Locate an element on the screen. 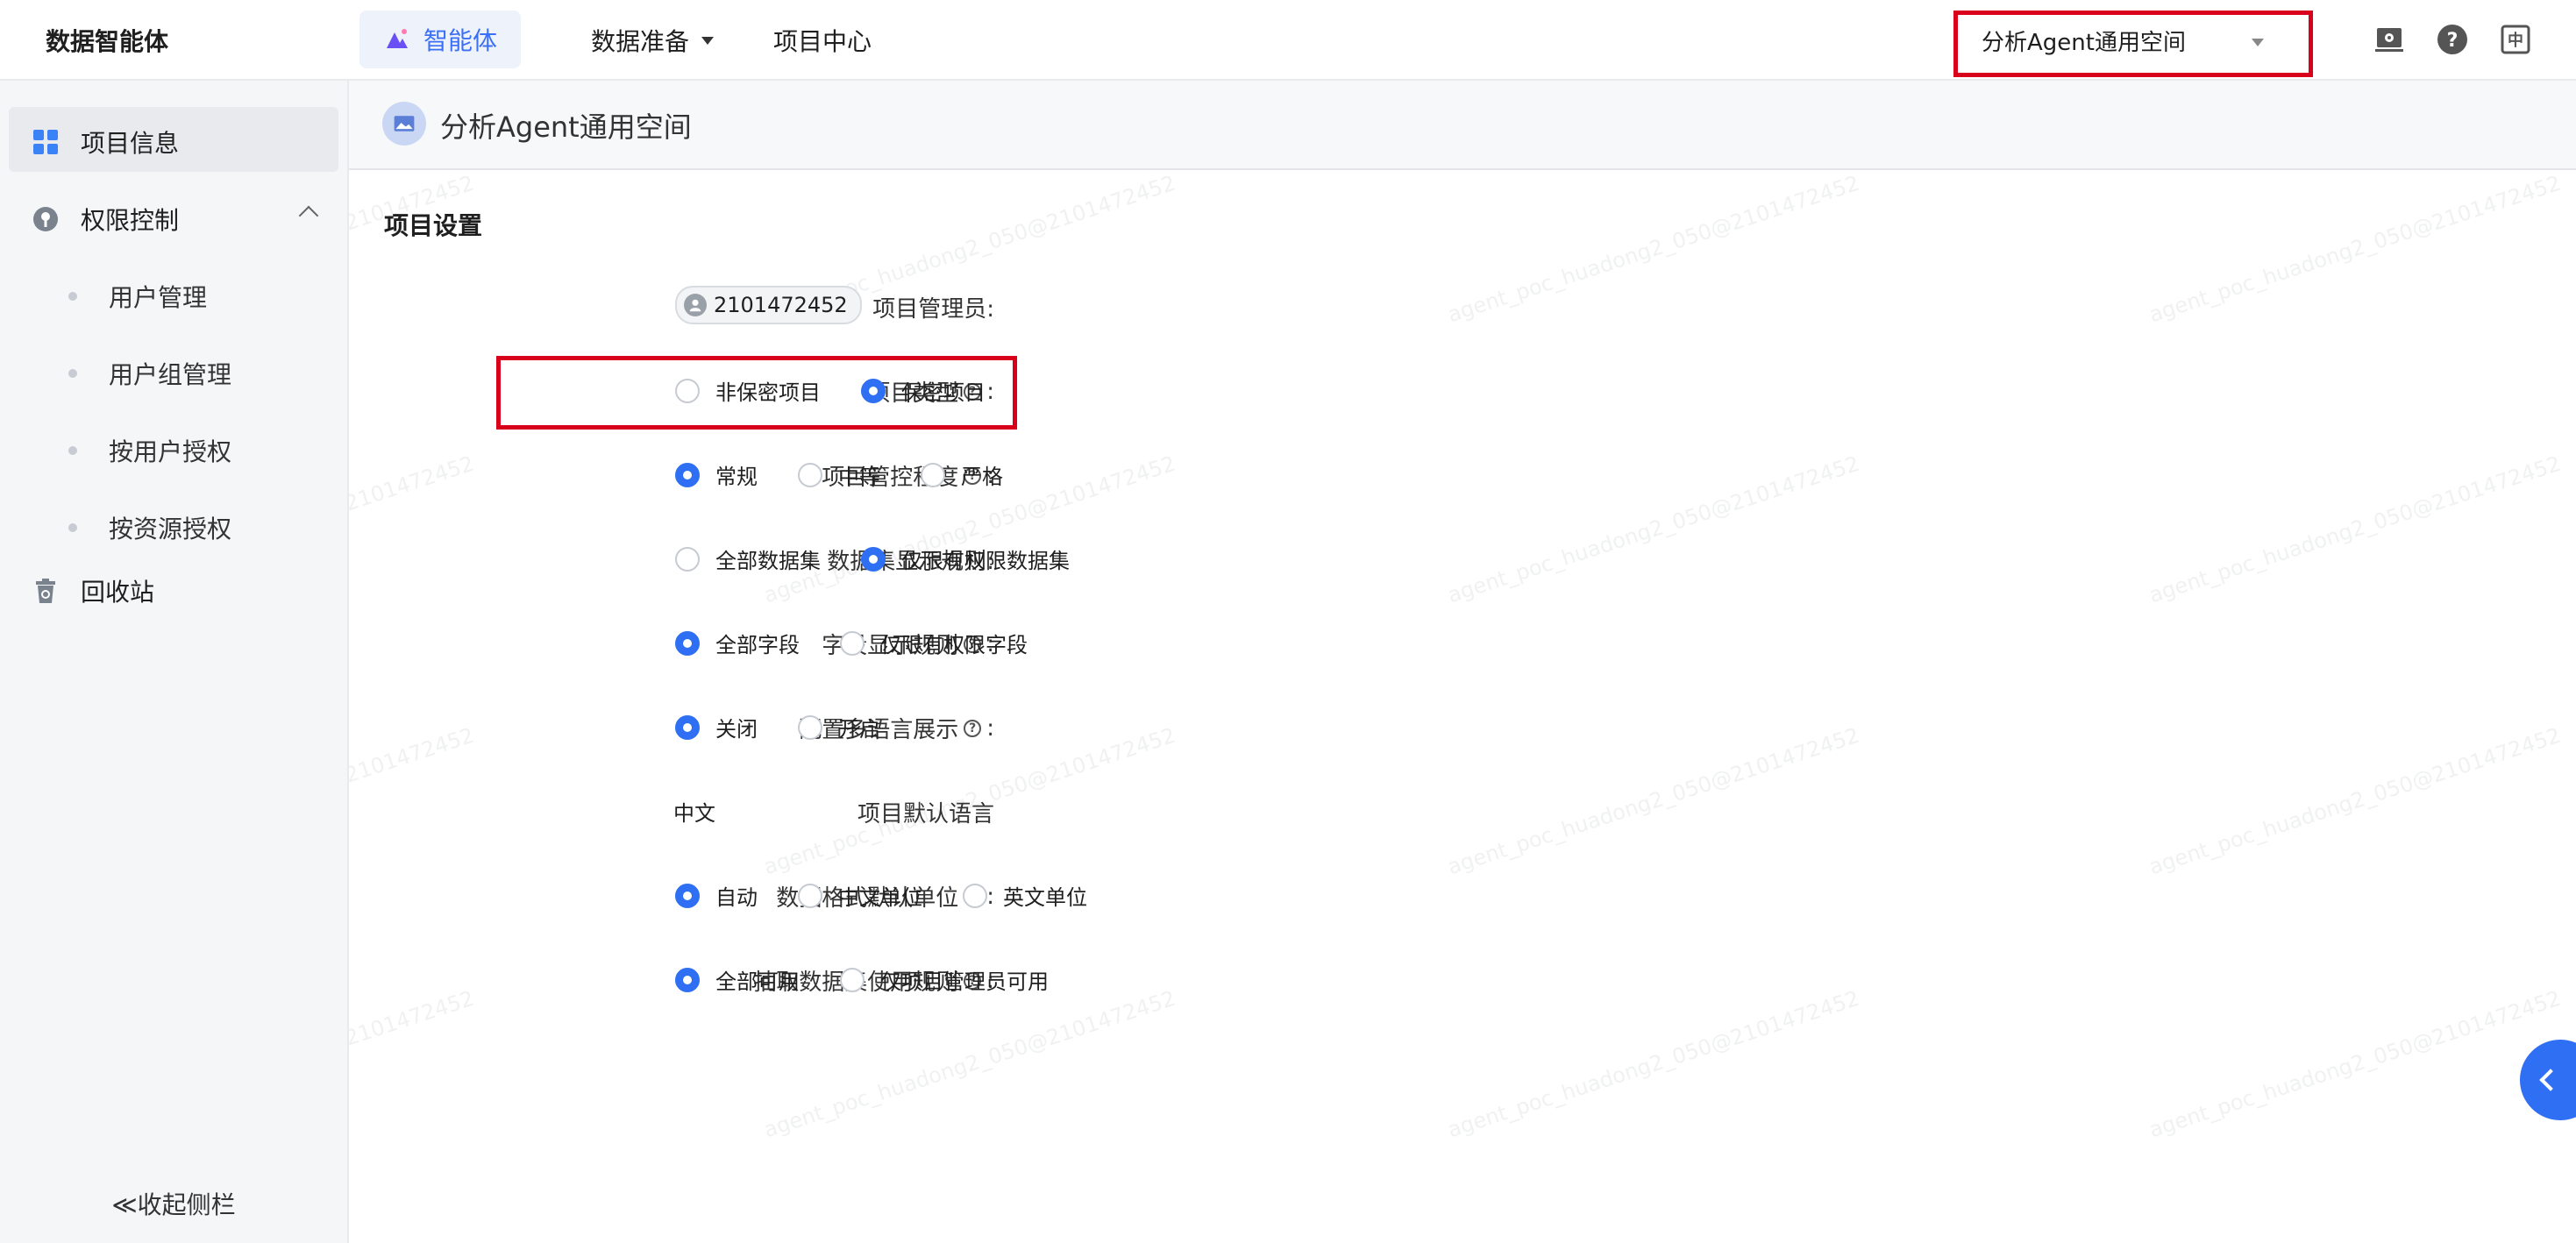 The image size is (2576, 1243). sidebar-item-label: 回收站 is located at coordinates (118, 592).